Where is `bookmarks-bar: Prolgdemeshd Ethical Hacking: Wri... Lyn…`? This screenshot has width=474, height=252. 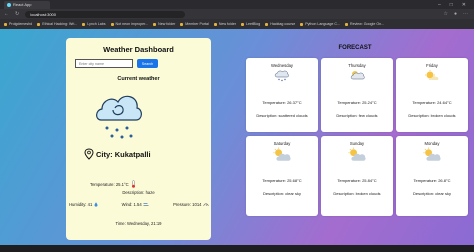
bookmarks-bar: Prolgdemeshd Ethical Hacking: Wri... Lyn… is located at coordinates (237, 24).